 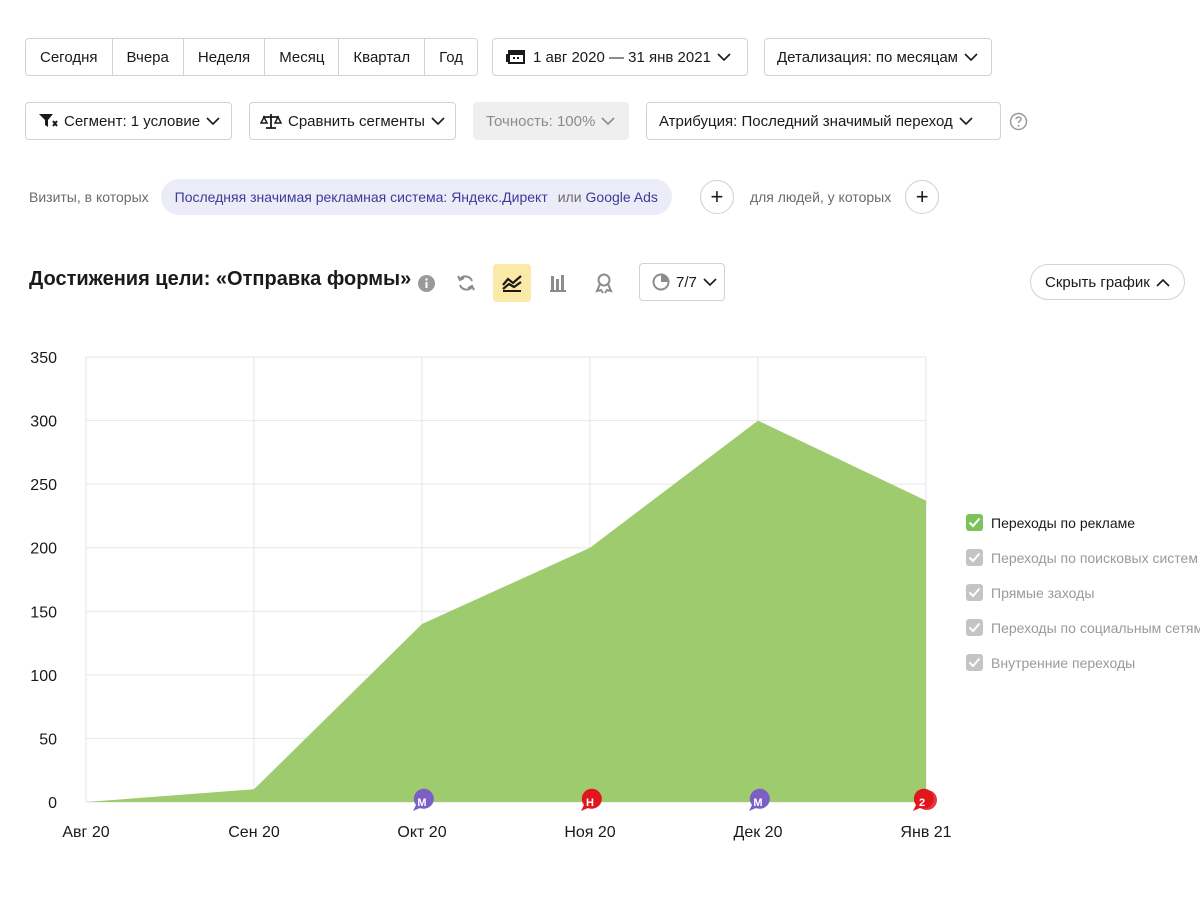 I want to click on period-month-button: Месяц, so click(x=302, y=57).